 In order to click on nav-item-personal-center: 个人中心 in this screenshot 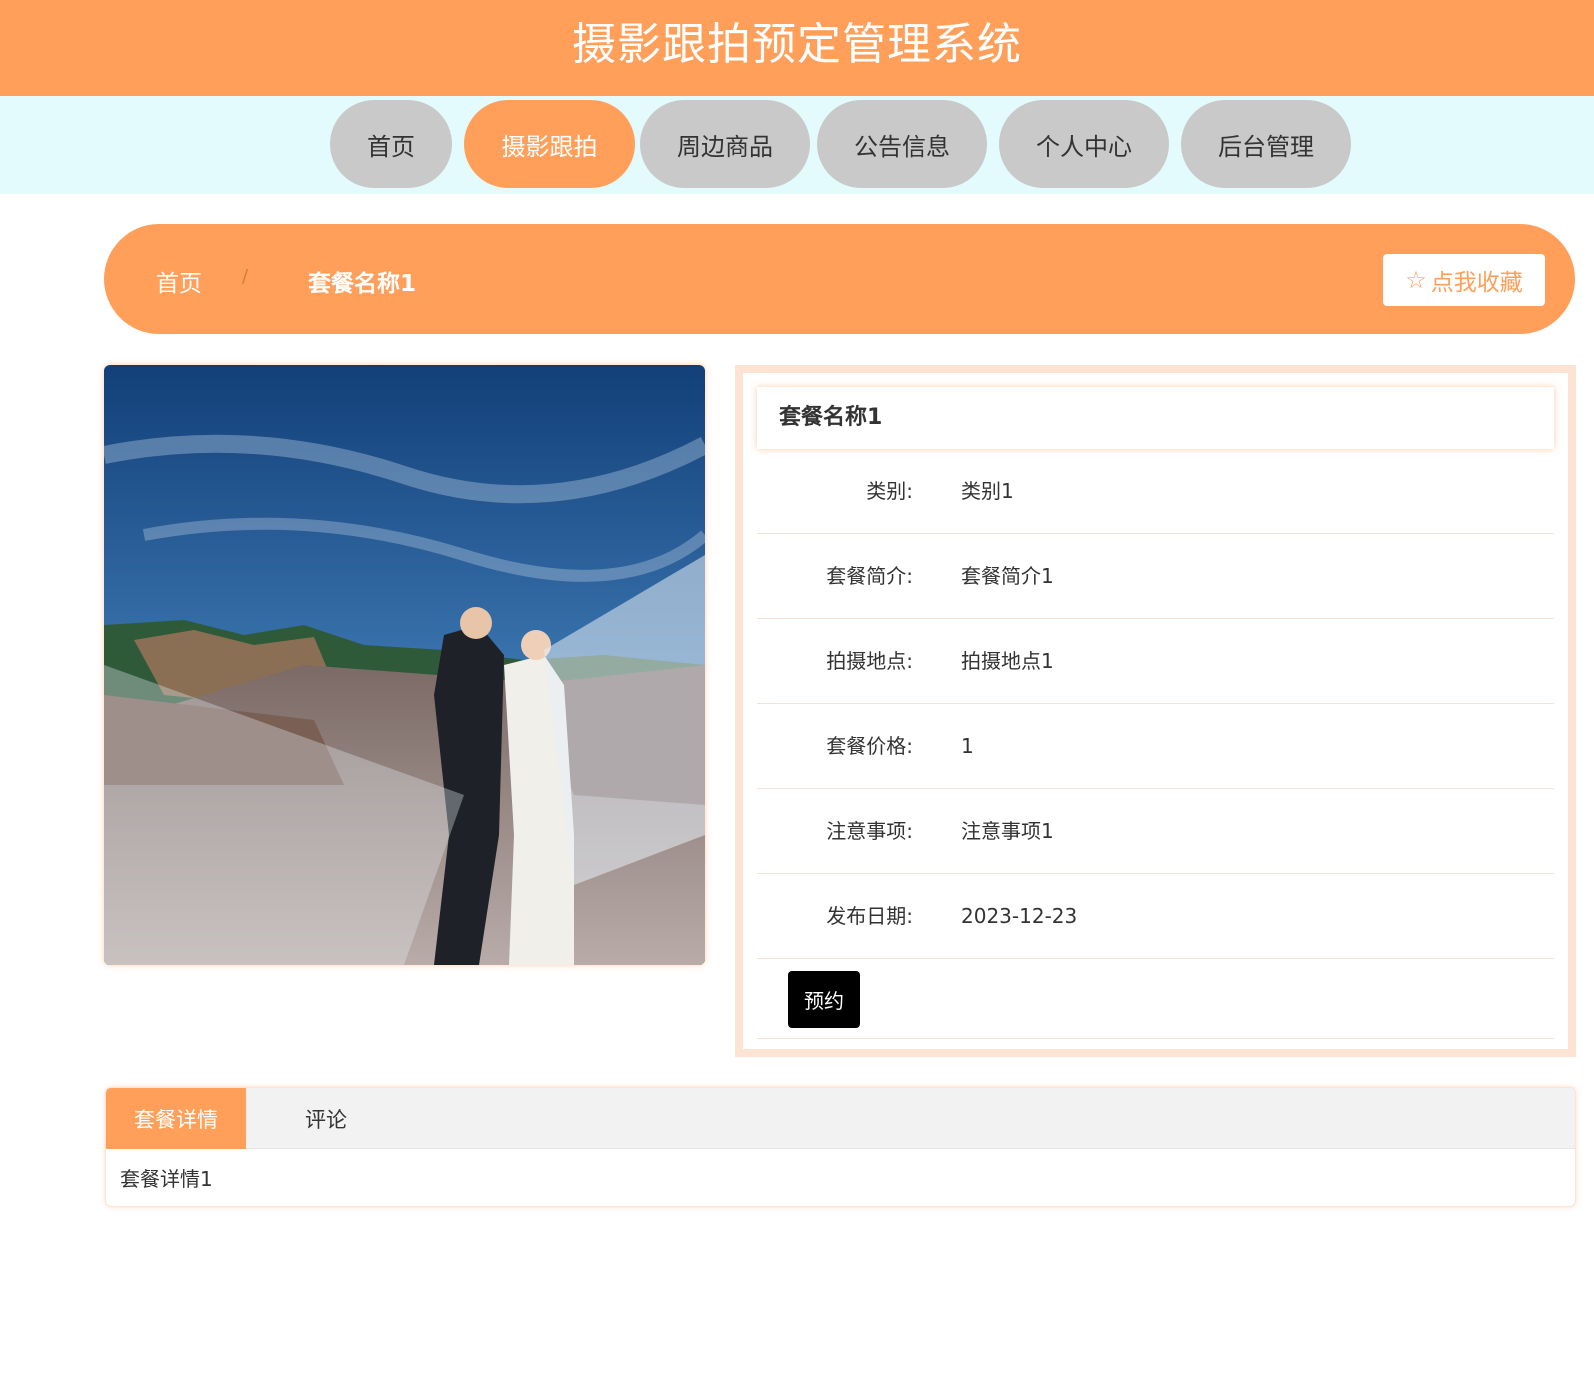, I will do `click(1084, 144)`.